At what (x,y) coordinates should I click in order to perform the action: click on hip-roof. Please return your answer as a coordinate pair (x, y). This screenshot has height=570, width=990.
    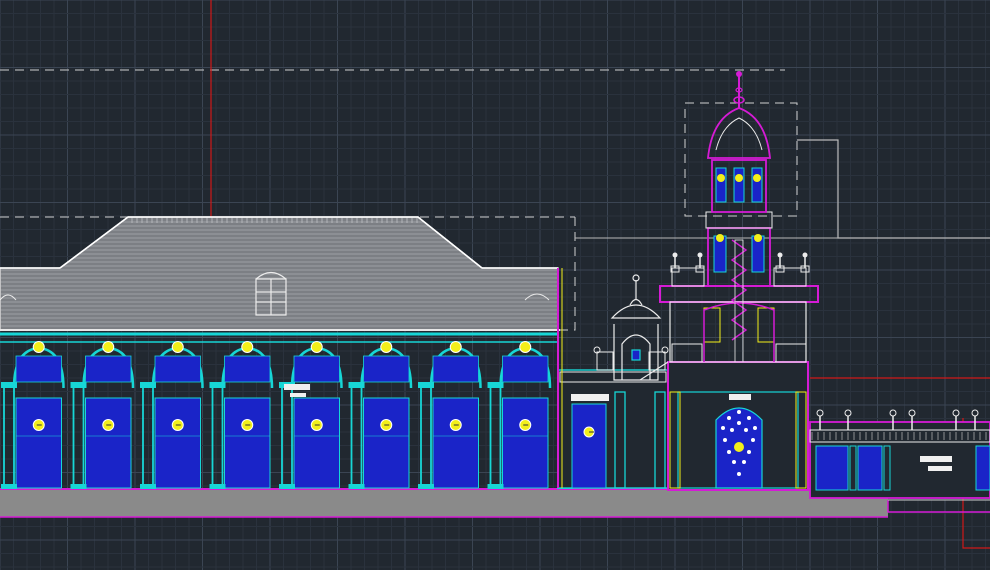
    Looking at the image, I should click on (280, 273).